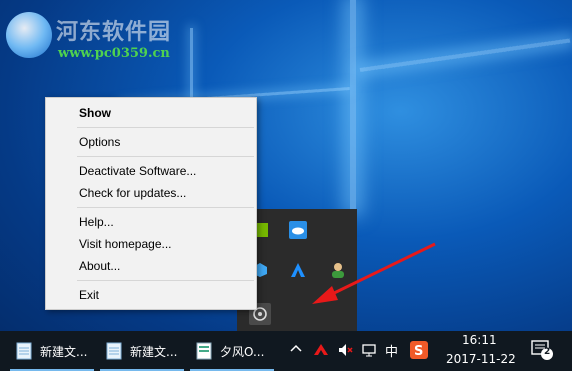 Image resolution: width=572 pixels, height=371 pixels. Describe the element at coordinates (95, 113) in the screenshot. I see `menu-item-show: Show` at that location.